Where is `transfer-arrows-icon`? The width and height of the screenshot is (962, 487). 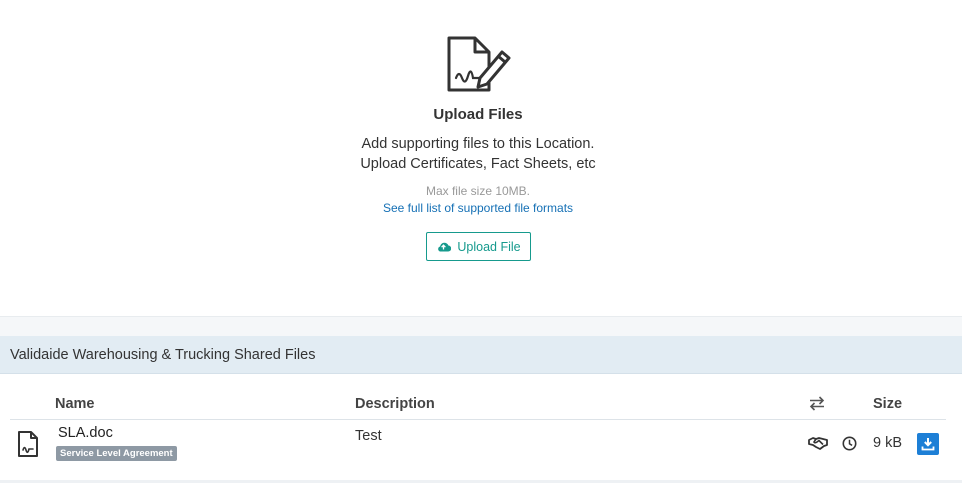
transfer-arrows-icon is located at coordinates (817, 403).